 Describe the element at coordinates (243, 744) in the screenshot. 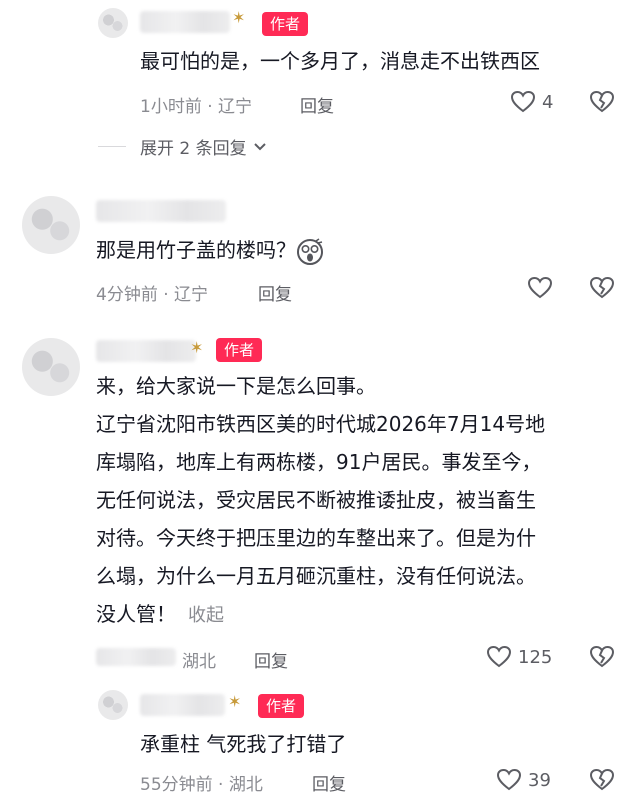

I see `comment-text: 承重柱 气死我了打错了` at that location.